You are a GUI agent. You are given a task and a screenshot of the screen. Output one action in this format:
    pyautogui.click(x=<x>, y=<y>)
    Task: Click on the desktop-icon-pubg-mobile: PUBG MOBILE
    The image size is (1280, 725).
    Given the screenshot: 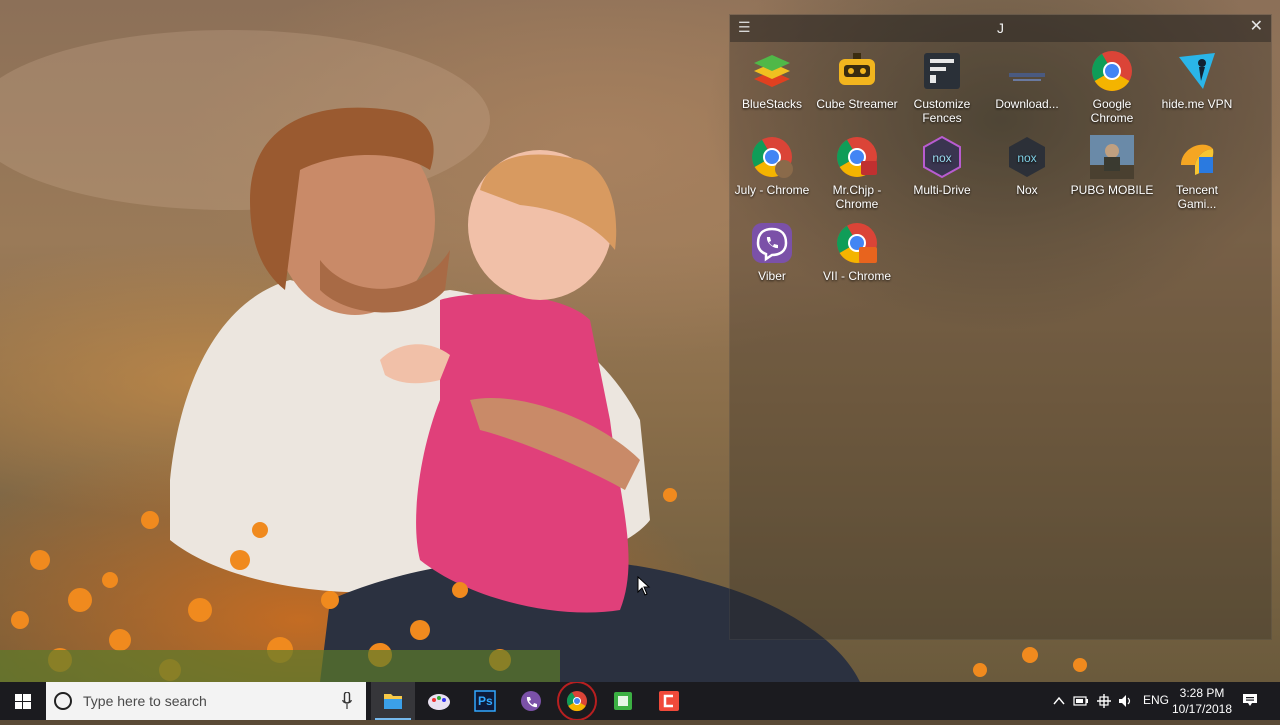 What is the action you would take?
    pyautogui.click(x=1112, y=164)
    